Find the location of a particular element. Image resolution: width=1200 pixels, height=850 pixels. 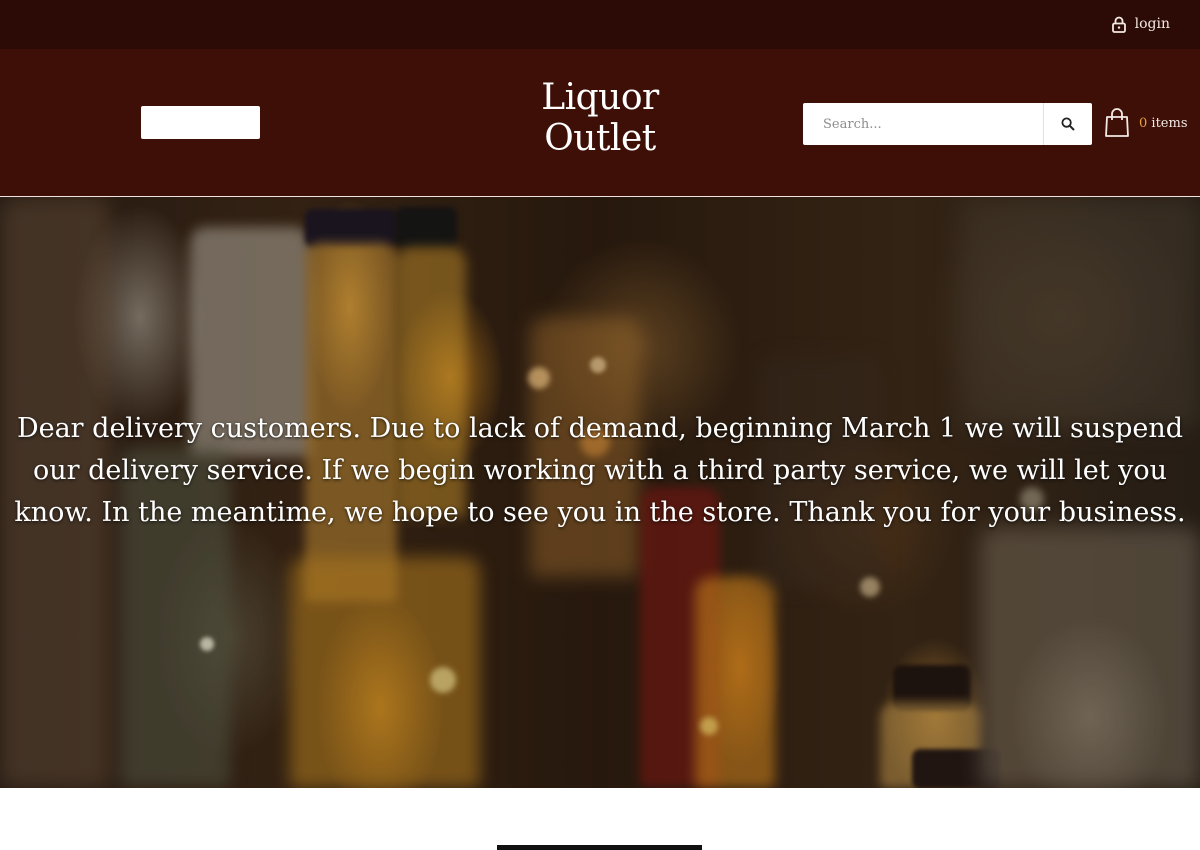

logo-line-2: Outlet is located at coordinates (600, 138).